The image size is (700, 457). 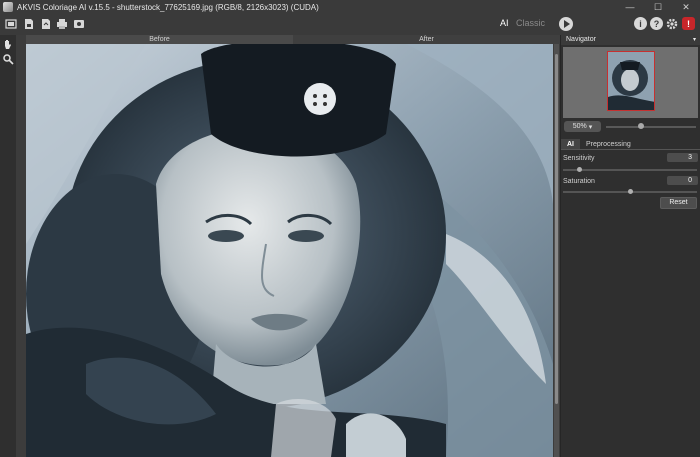 I want to click on tool-panel, so click(x=8, y=246).